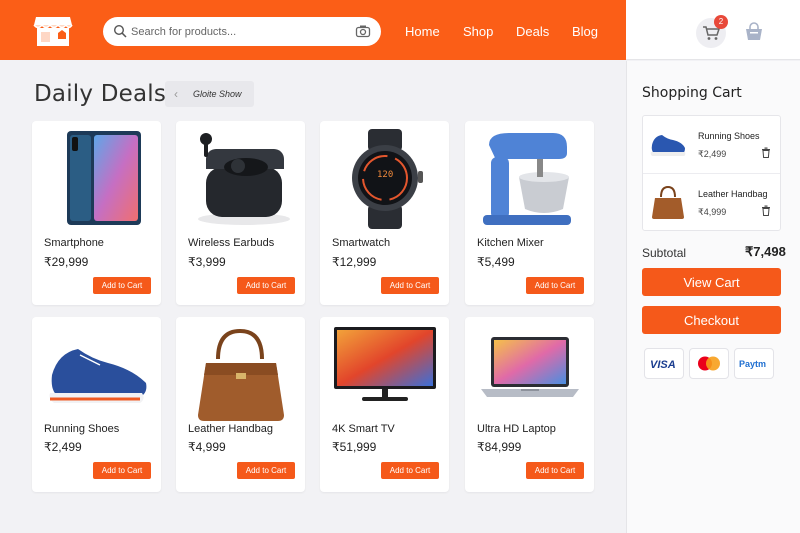 The height and width of the screenshot is (533, 800). What do you see at coordinates (361, 243) in the screenshot?
I see `product-name: Smartwatch` at bounding box center [361, 243].